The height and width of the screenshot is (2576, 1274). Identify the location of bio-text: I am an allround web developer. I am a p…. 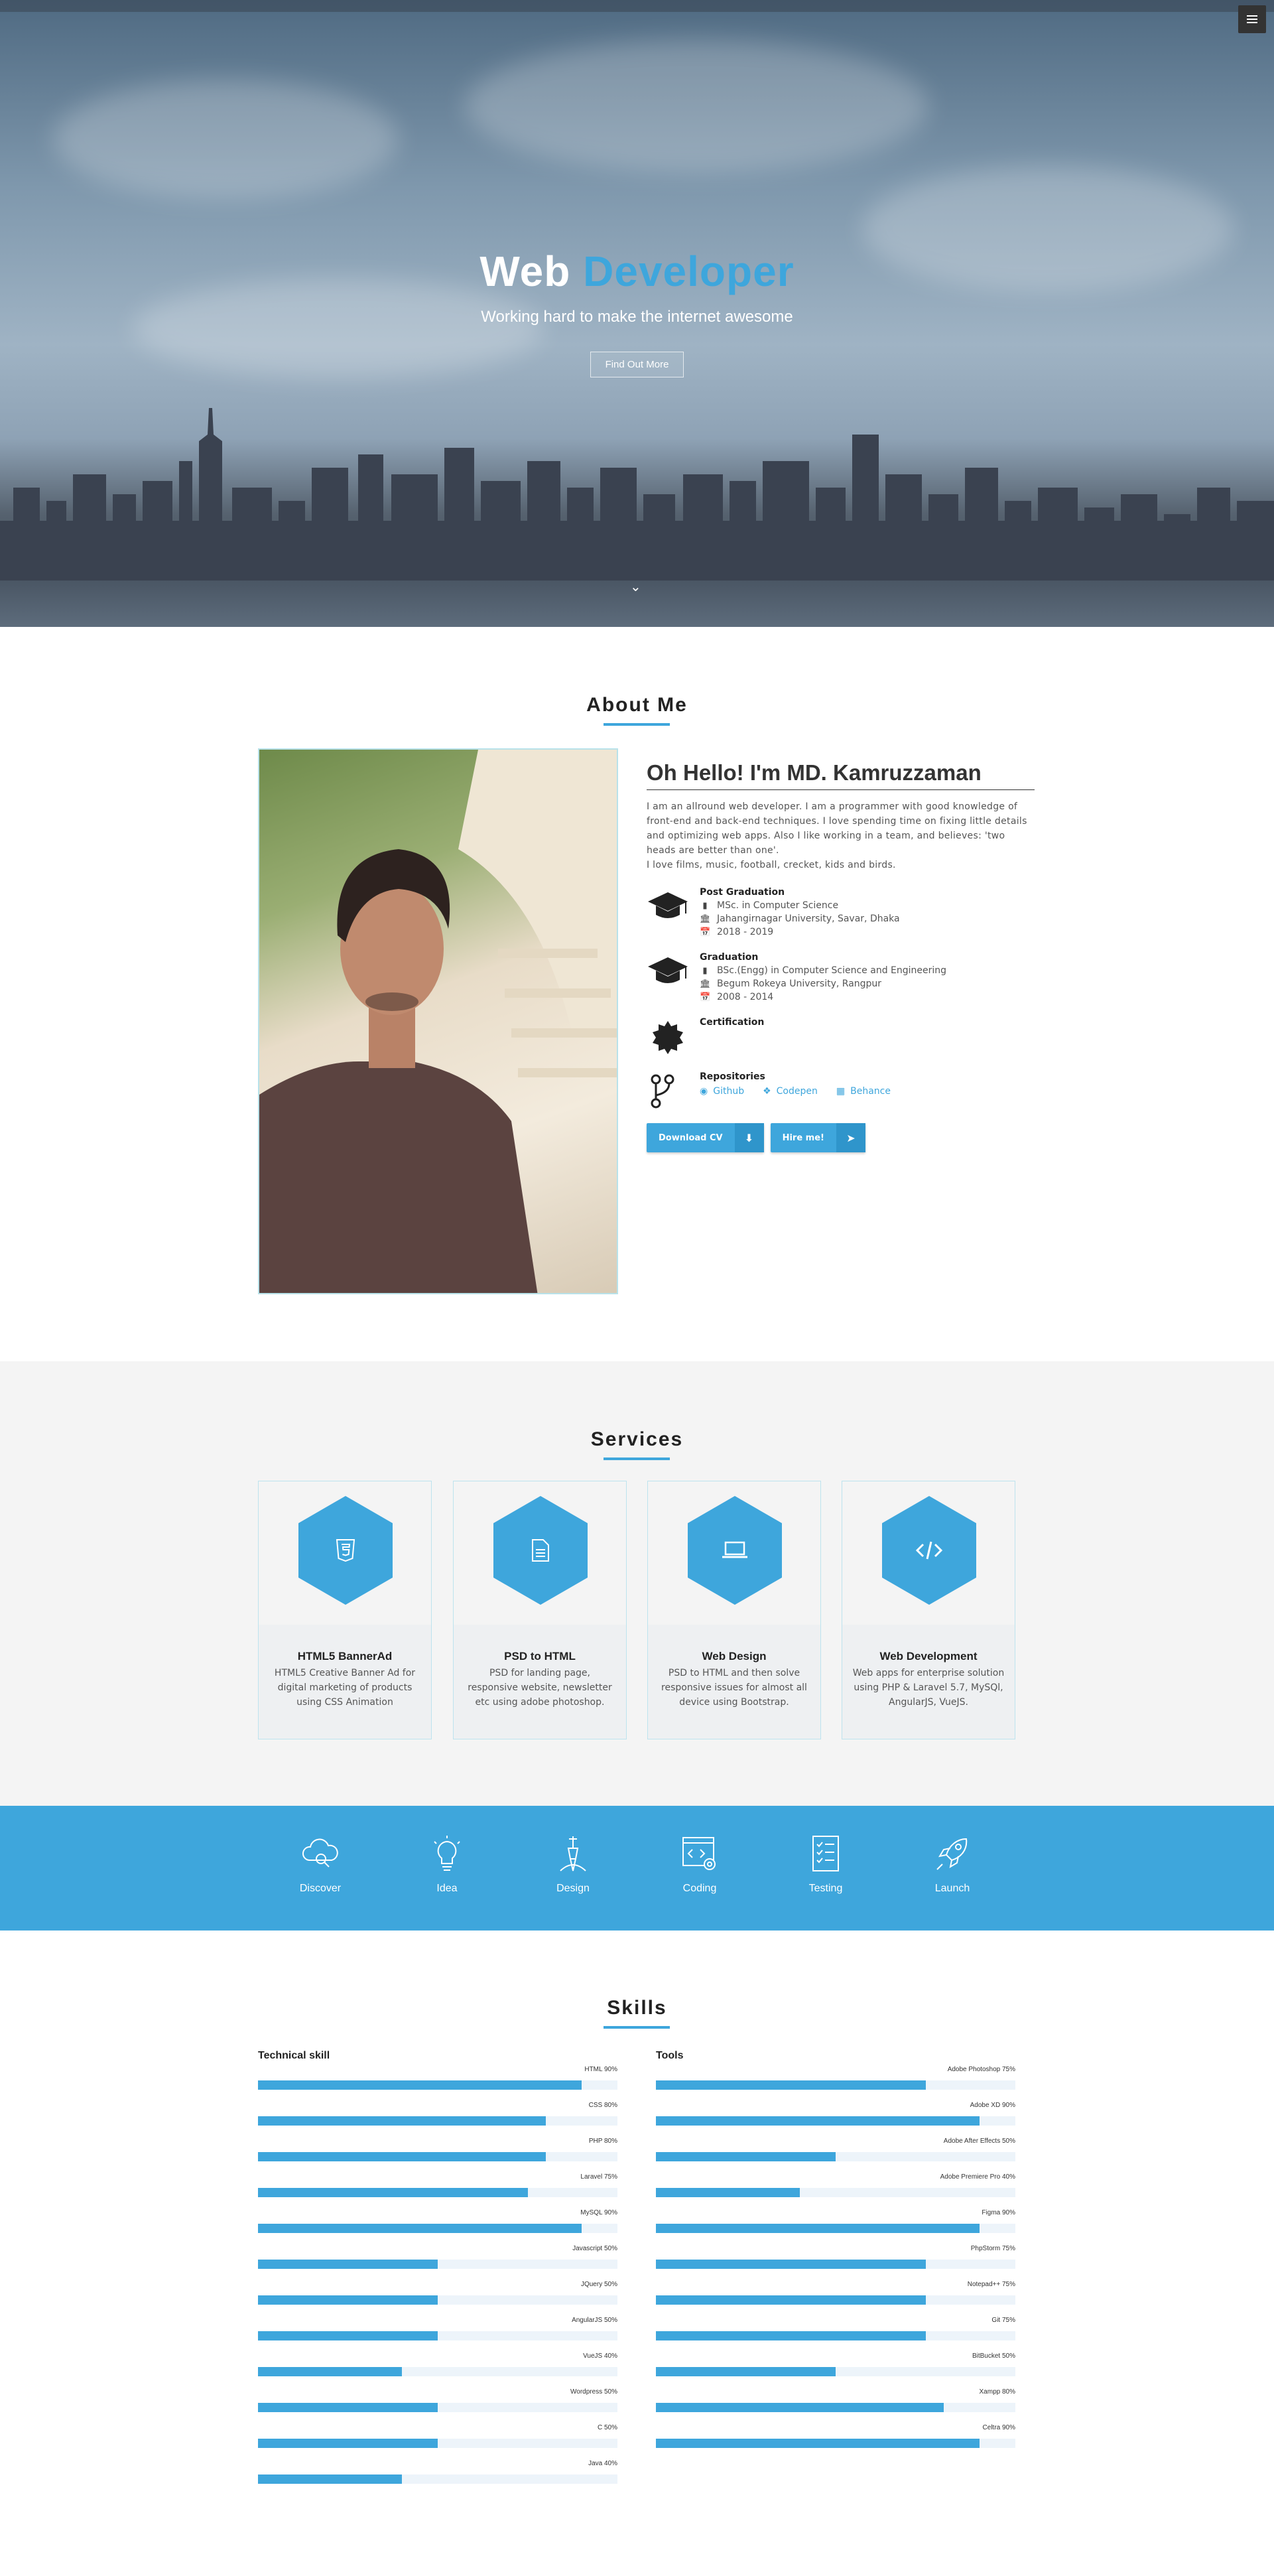
(837, 828).